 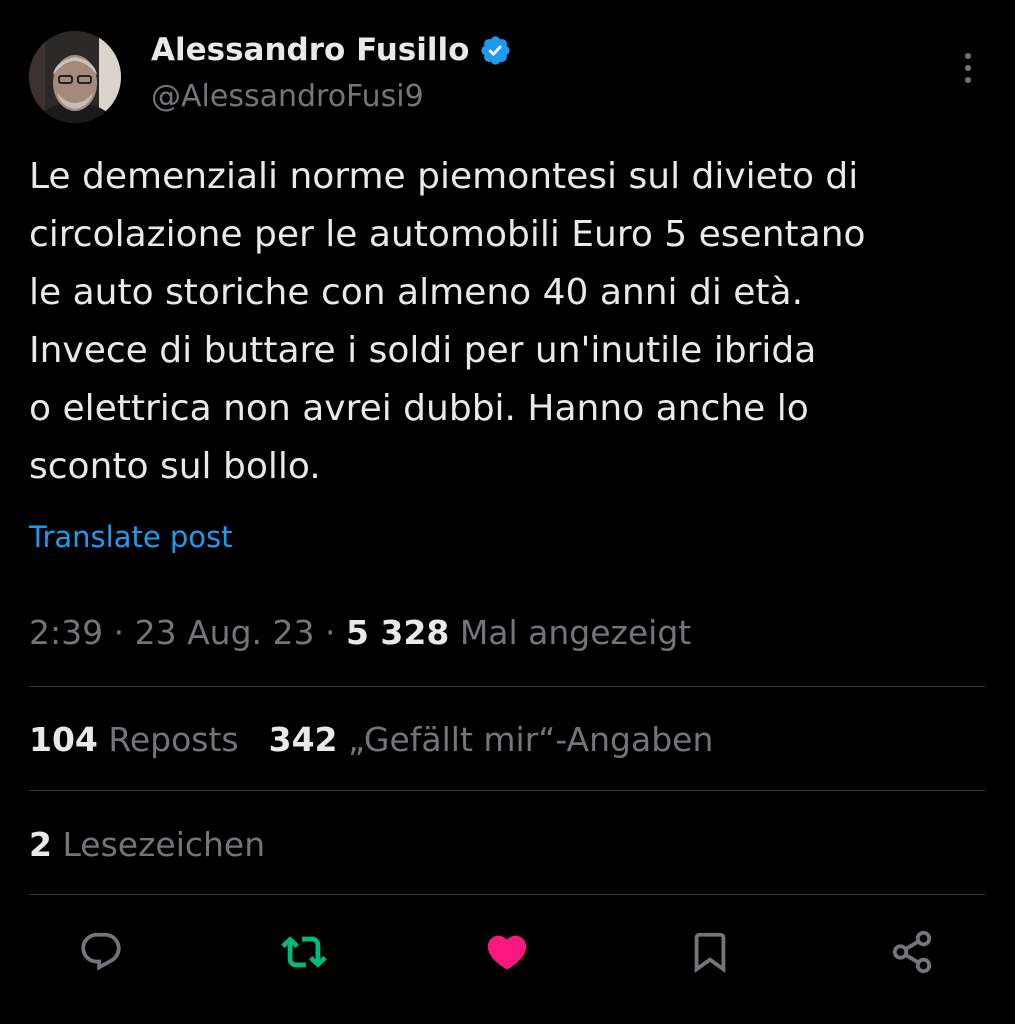 I want to click on views-count: 5 328, so click(x=397, y=632).